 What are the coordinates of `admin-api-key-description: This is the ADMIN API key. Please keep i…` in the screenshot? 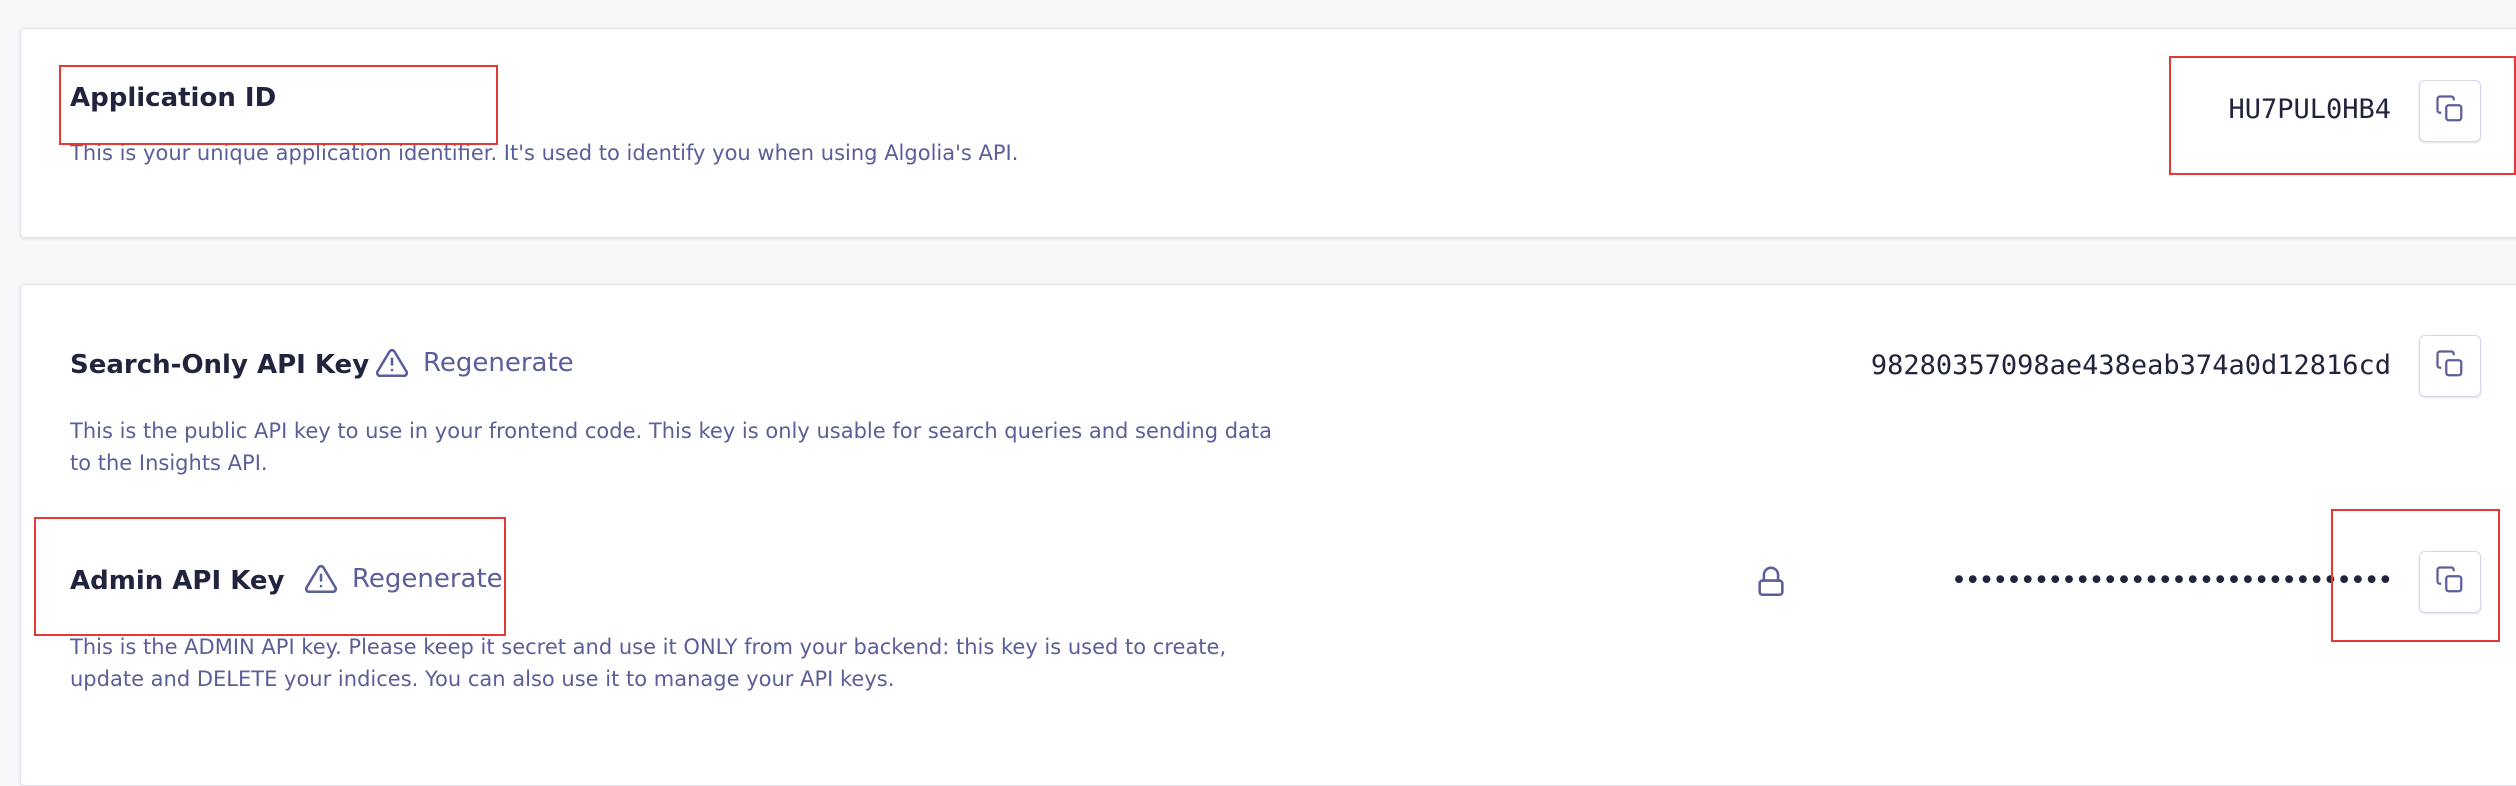 It's located at (648, 663).